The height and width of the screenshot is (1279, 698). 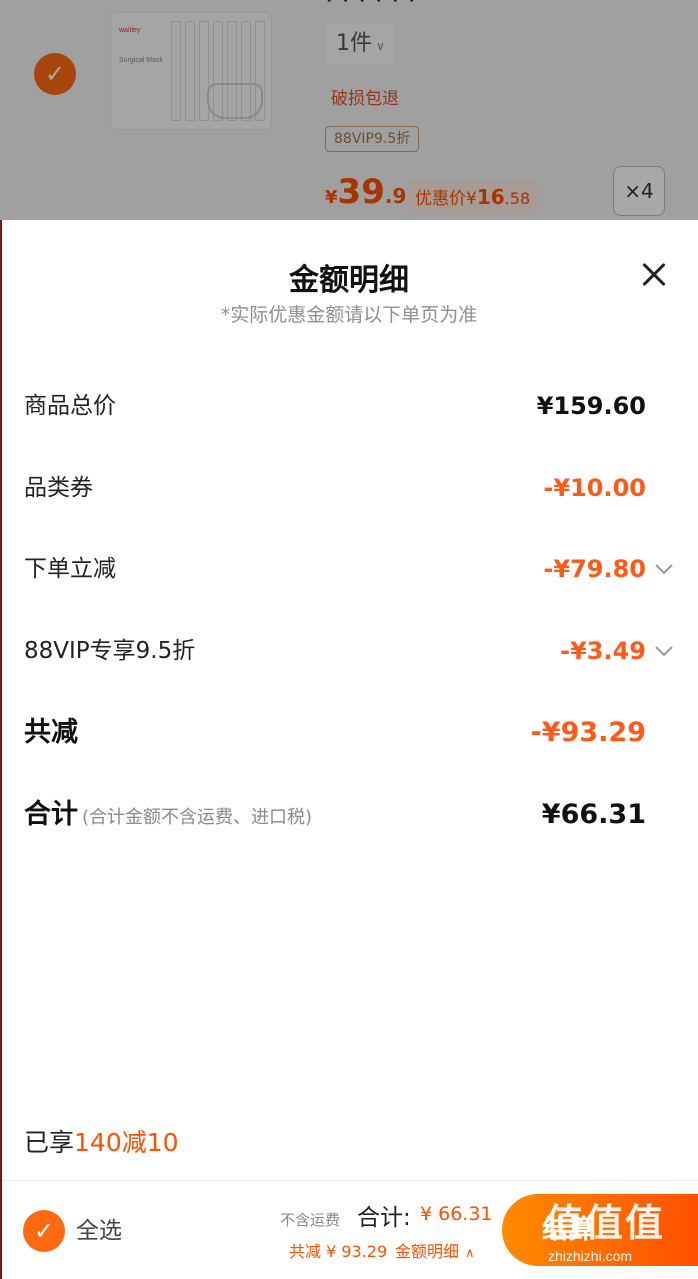 I want to click on promo-highlight: 140减10, so click(x=126, y=1142).